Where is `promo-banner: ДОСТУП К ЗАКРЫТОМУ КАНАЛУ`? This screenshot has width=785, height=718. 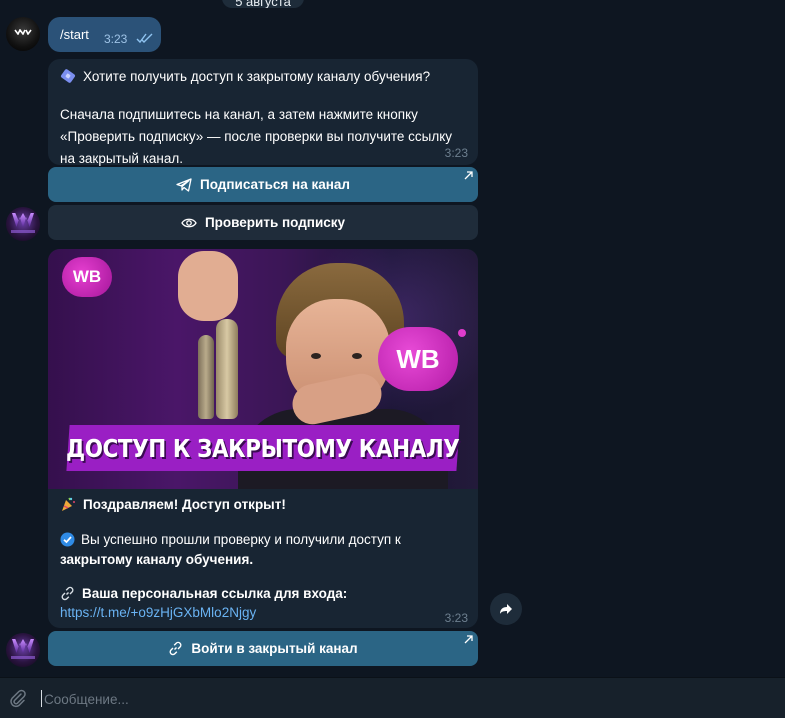
promo-banner: ДОСТУП К ЗАКРЫТОМУ КАНАЛУ is located at coordinates (263, 448).